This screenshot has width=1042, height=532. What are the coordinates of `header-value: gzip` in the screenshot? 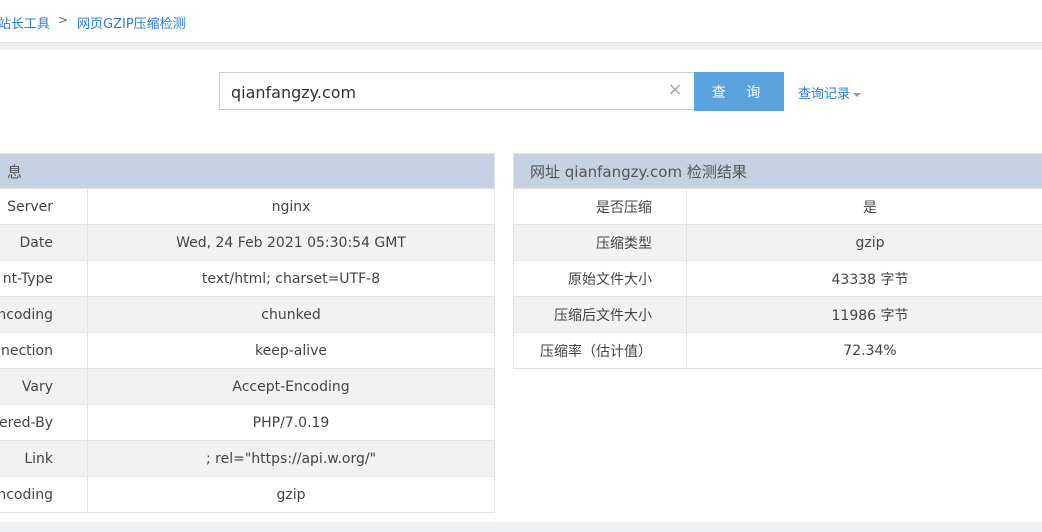 It's located at (291, 494).